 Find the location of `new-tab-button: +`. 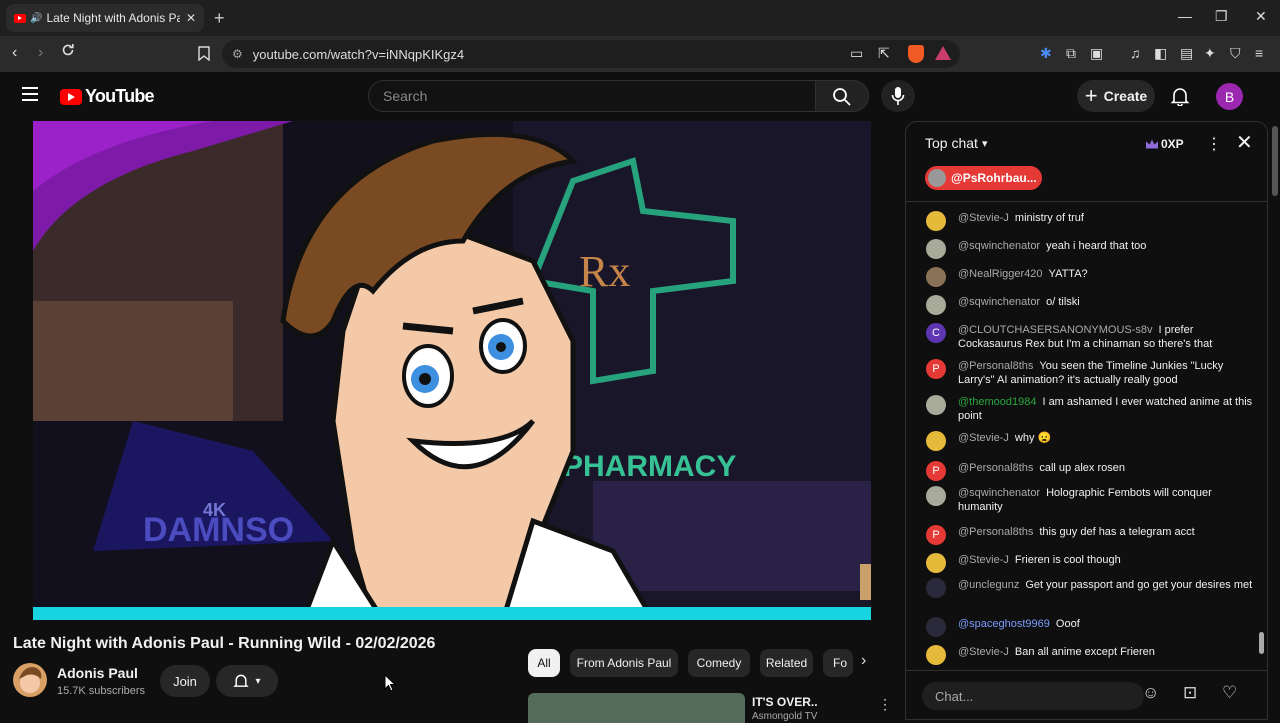

new-tab-button: + is located at coordinates (219, 18).